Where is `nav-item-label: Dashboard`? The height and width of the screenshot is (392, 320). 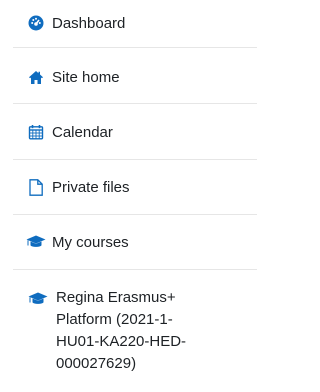
nav-item-label: Dashboard is located at coordinates (89, 23).